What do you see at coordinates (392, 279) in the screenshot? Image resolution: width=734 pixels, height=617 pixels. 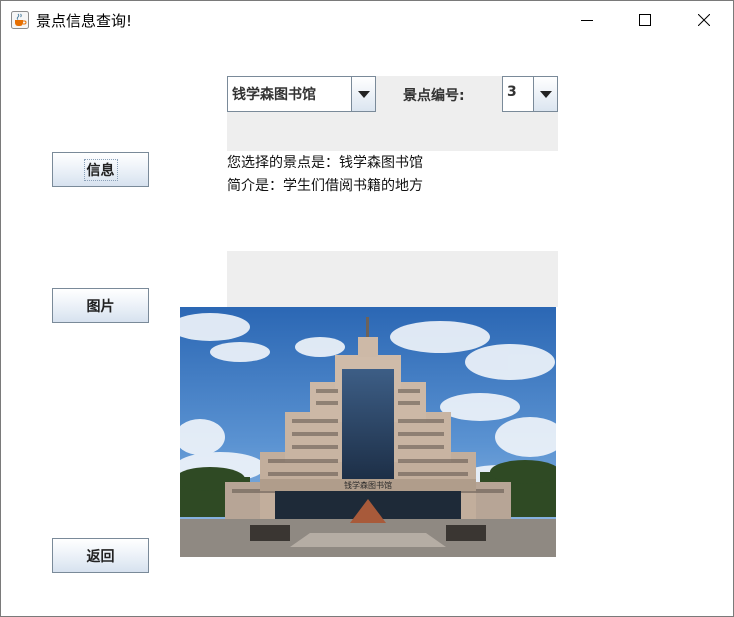 I see `image-panel` at bounding box center [392, 279].